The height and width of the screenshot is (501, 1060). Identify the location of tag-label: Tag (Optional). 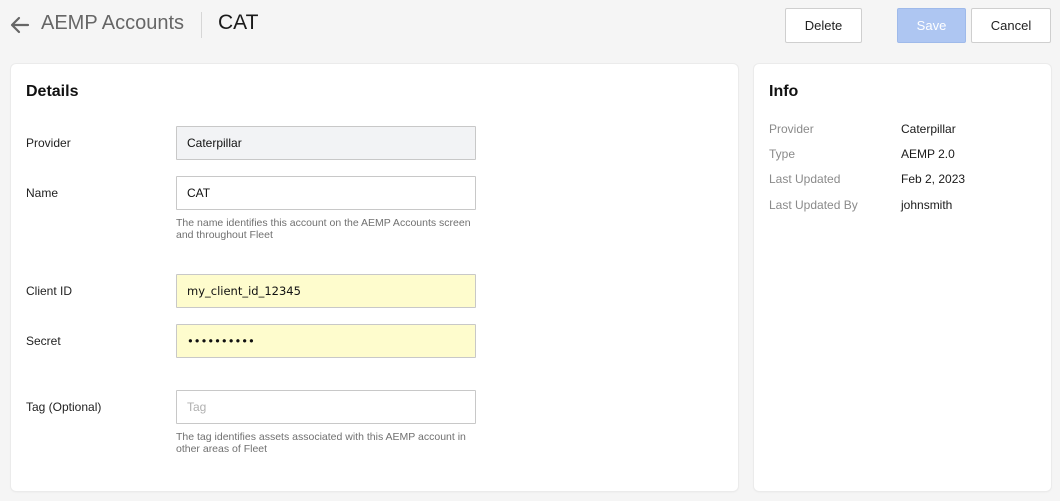
(64, 407).